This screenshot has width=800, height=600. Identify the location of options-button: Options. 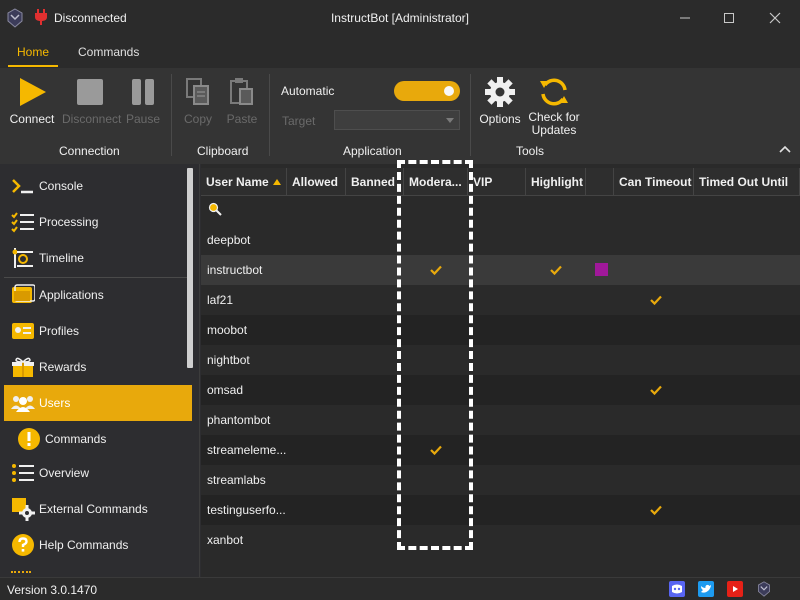
(500, 101).